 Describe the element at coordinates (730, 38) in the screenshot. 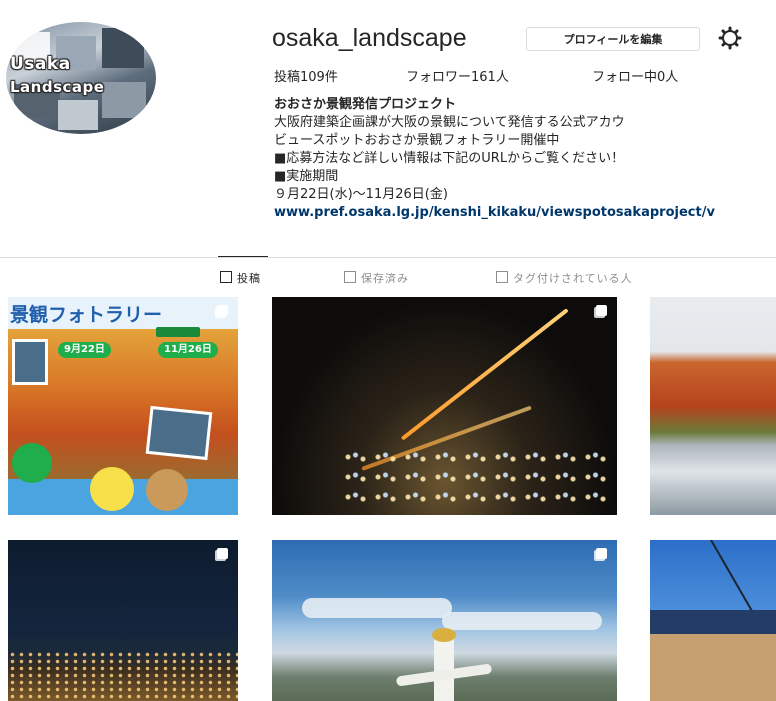

I see `gear-icon` at that location.